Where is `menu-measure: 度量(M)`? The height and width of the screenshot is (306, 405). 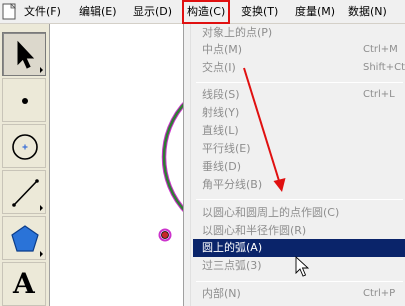 menu-measure: 度量(M) is located at coordinates (315, 12).